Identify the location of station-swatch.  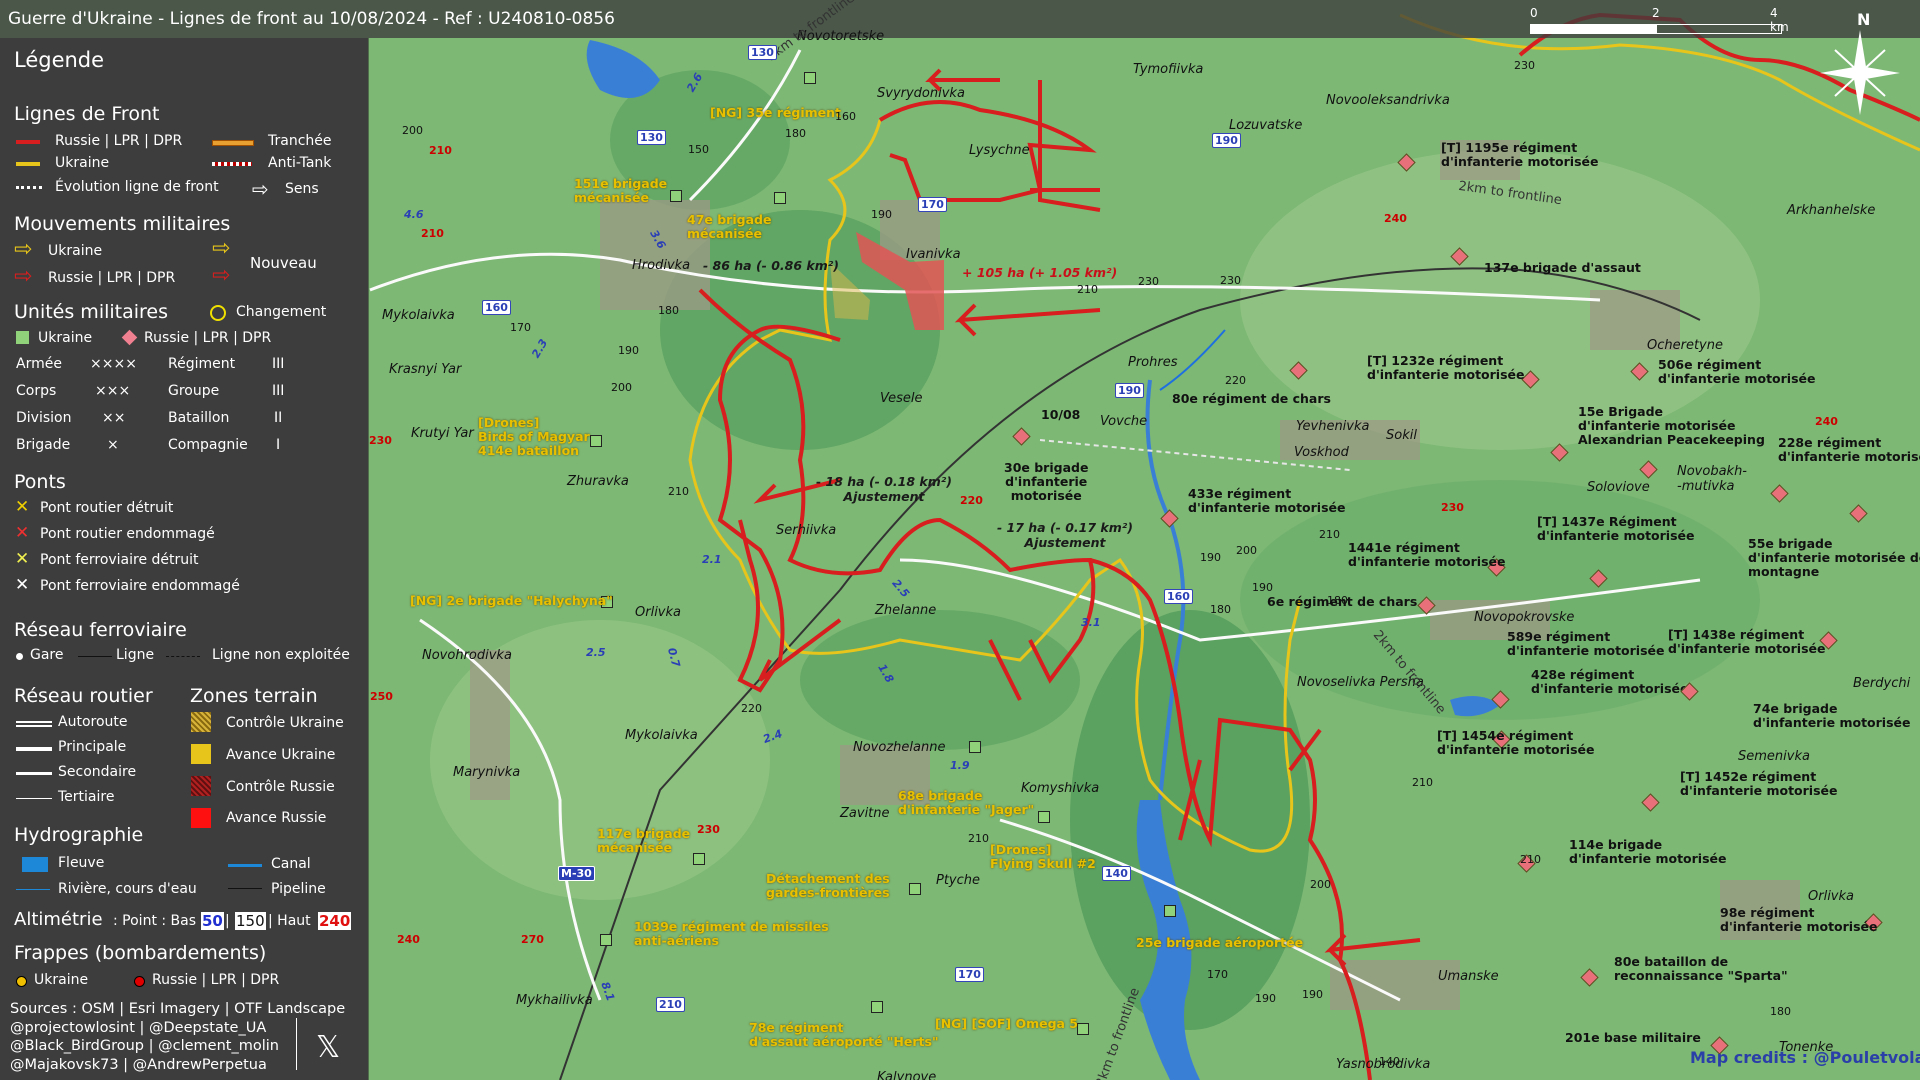
(19, 656).